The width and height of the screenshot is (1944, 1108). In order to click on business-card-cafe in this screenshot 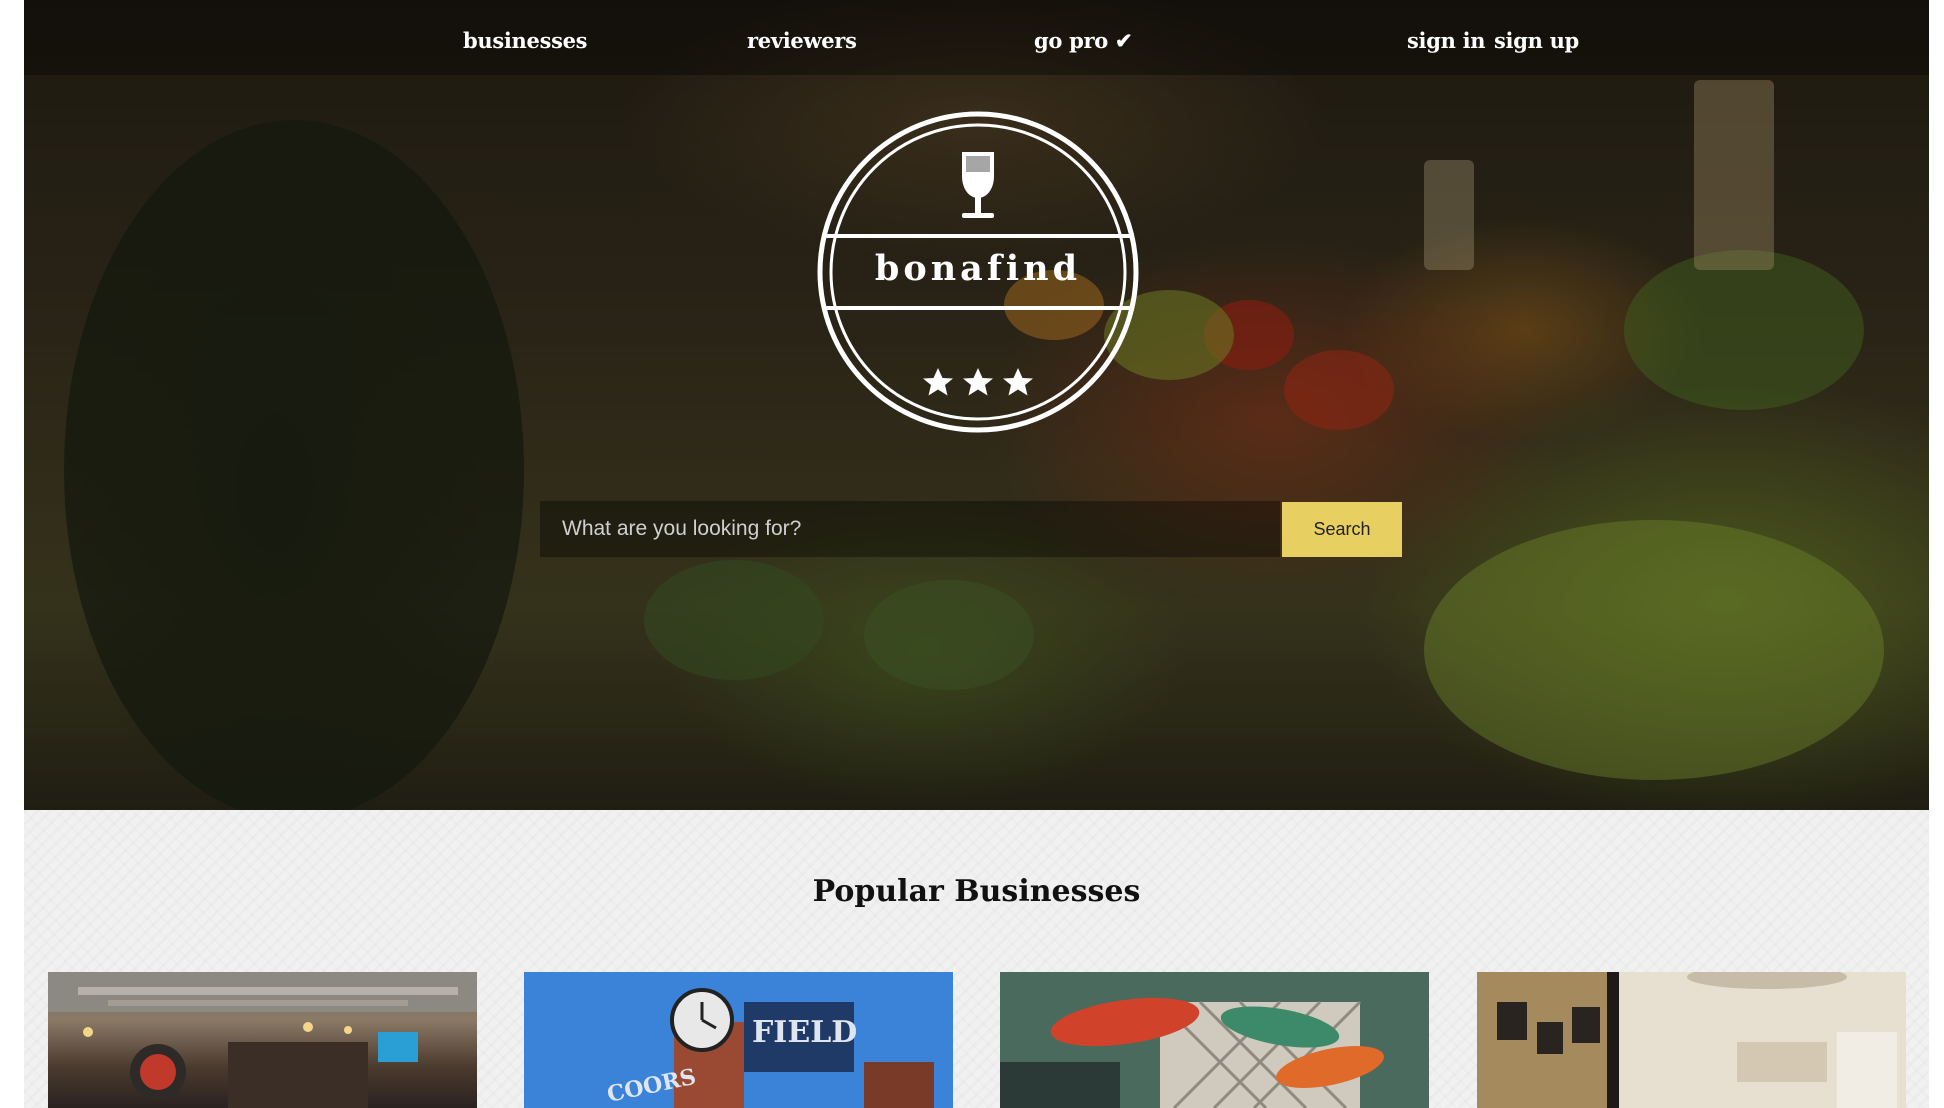, I will do `click(1691, 1040)`.